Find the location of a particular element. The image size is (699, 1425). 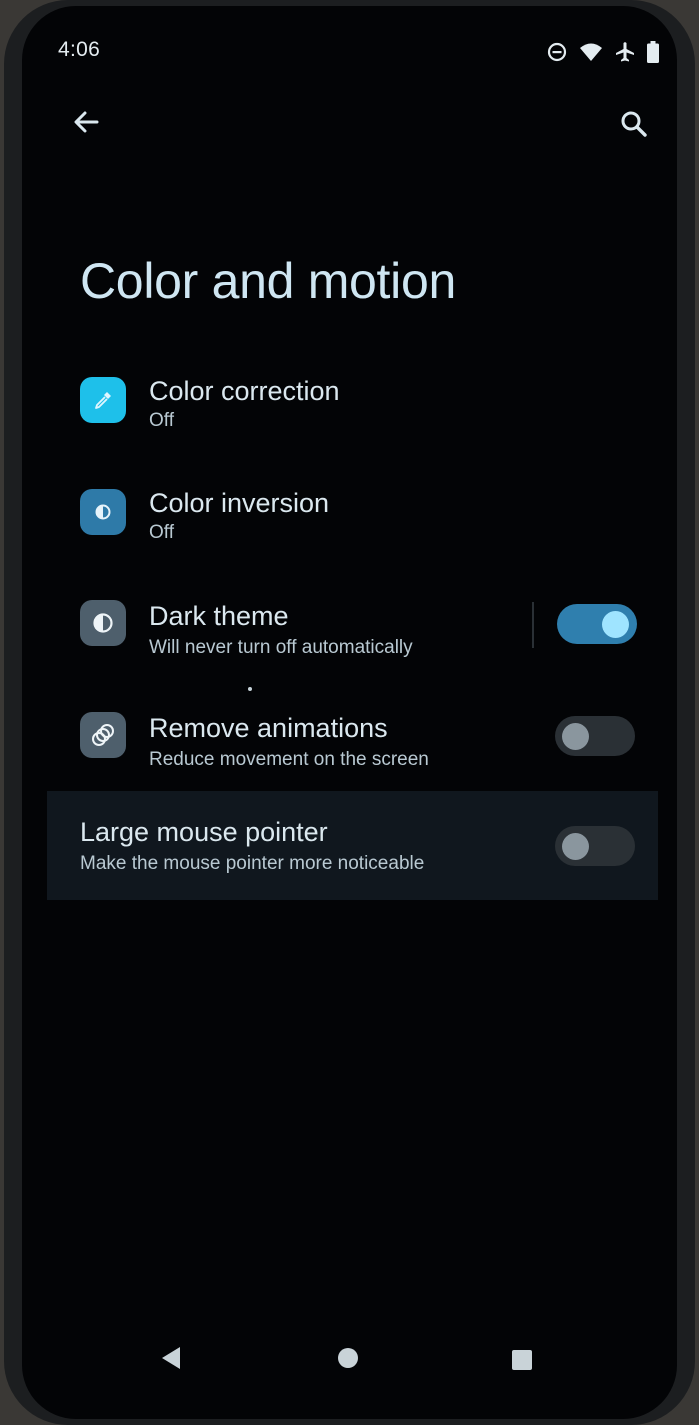

toggle-divider is located at coordinates (533, 625).